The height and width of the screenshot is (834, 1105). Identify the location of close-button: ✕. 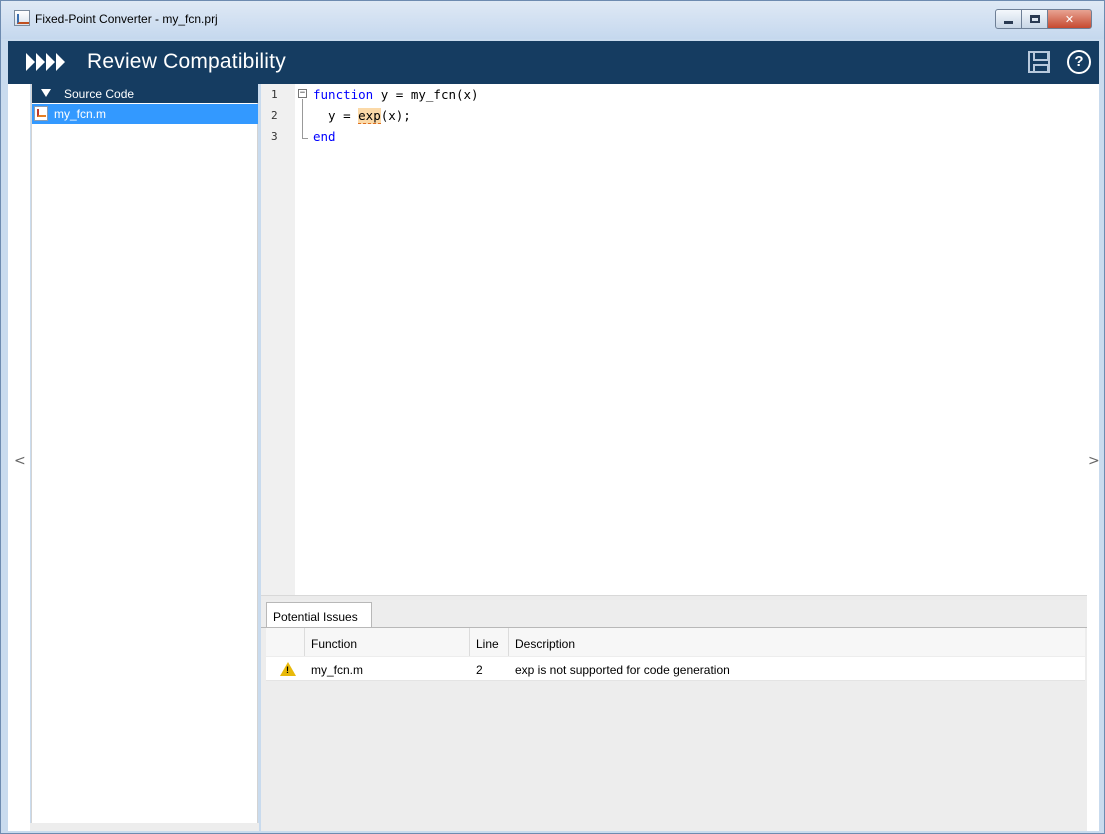
(1069, 19).